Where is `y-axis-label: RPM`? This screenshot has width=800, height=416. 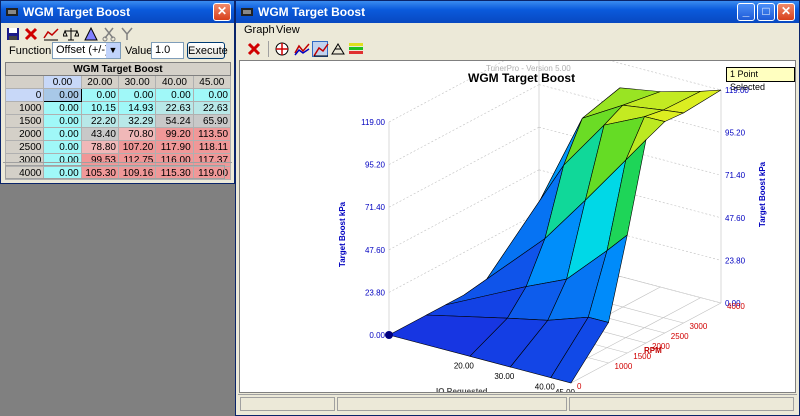 y-axis-label: RPM is located at coordinates (653, 350).